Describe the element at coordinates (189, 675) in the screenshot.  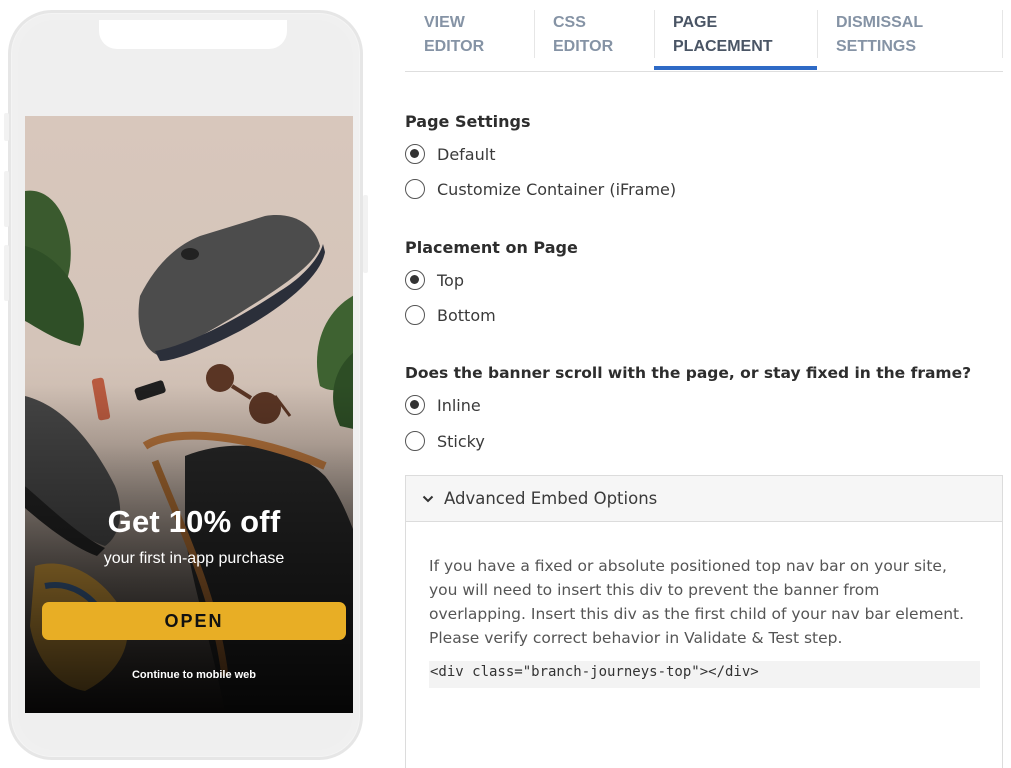
I see `continue-mobile-web-link: Continue to mobile web` at that location.